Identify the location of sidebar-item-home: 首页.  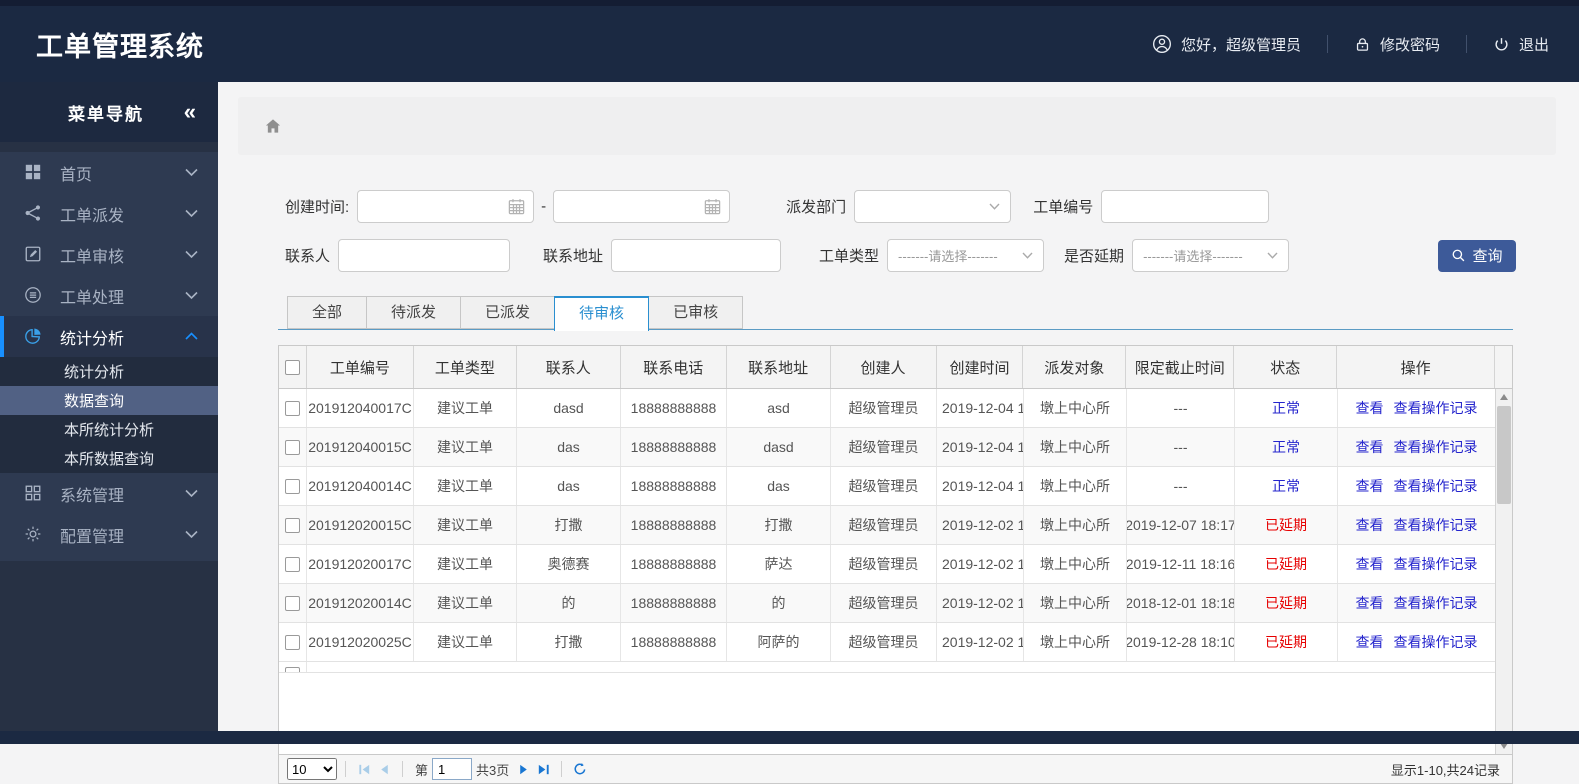
(109, 172).